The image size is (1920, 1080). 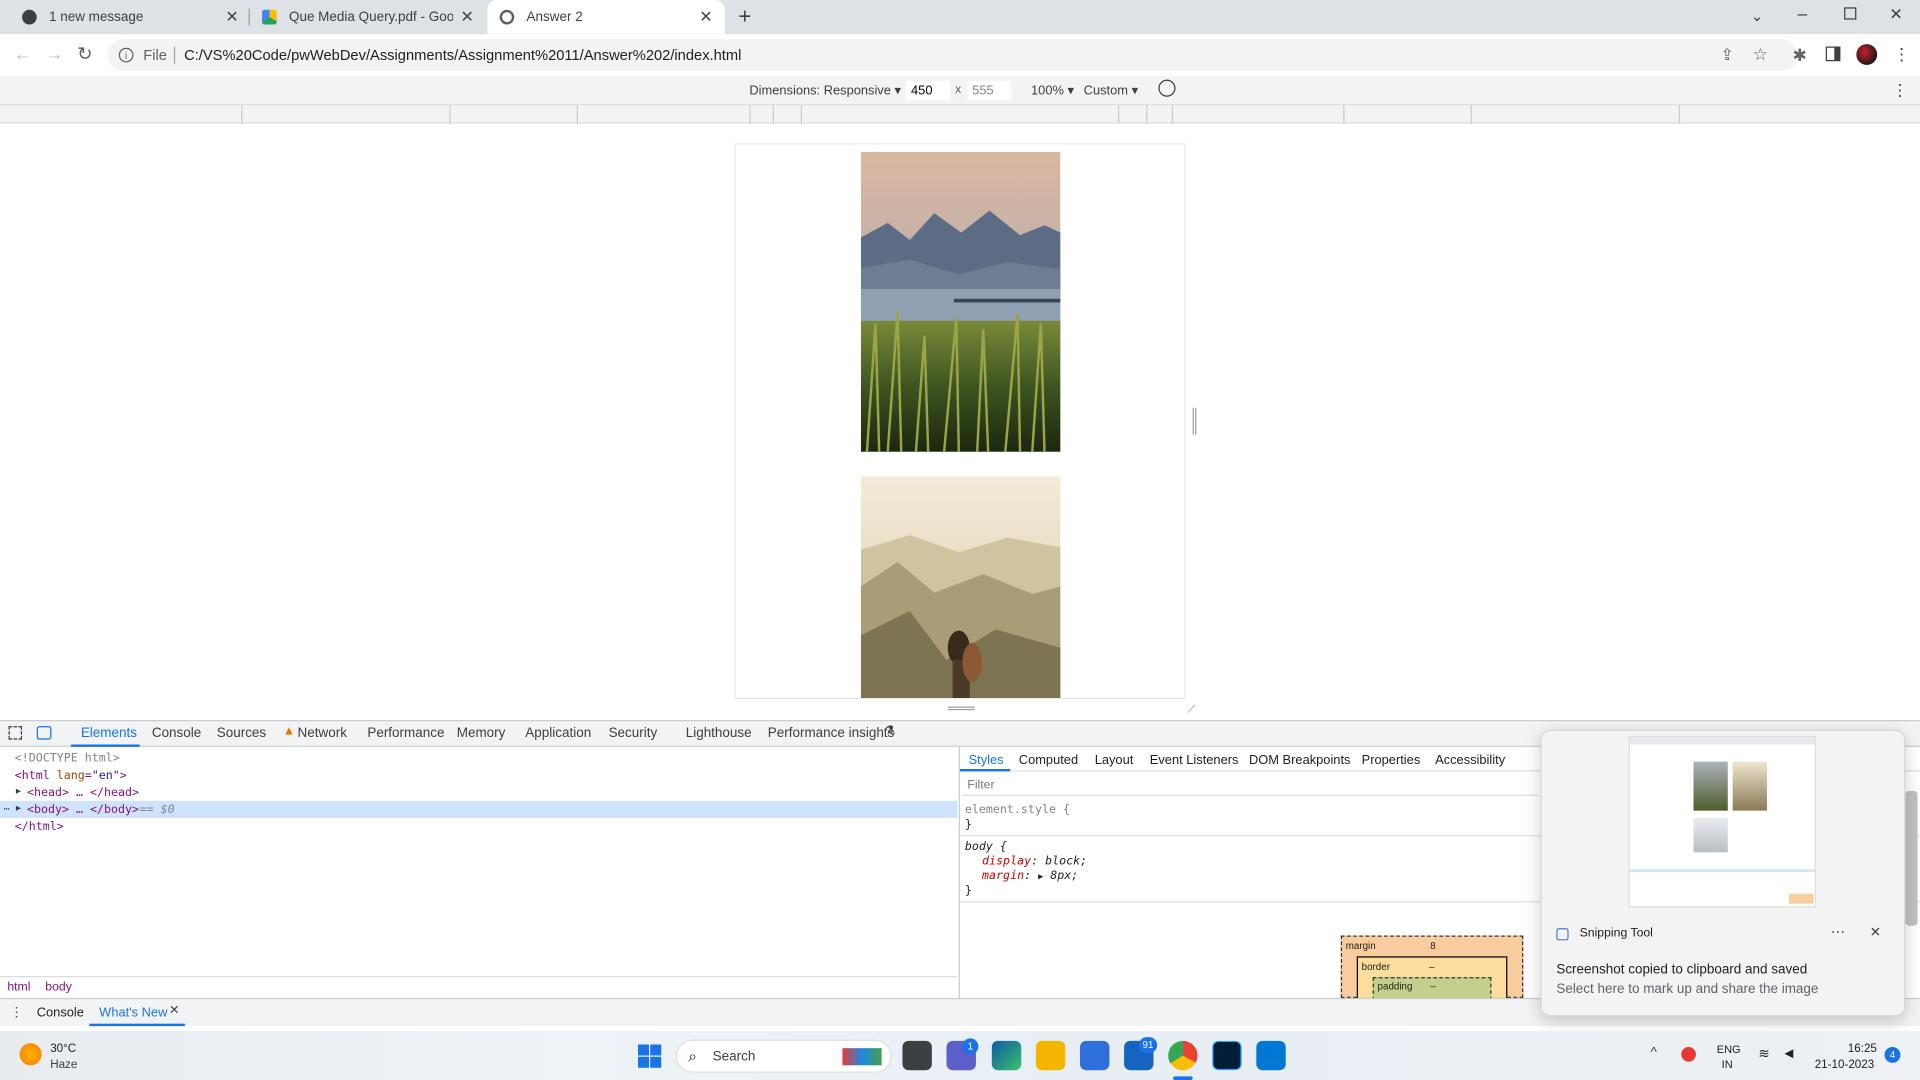 What do you see at coordinates (22, 55) in the screenshot?
I see `back-arrow-icon: ←` at bounding box center [22, 55].